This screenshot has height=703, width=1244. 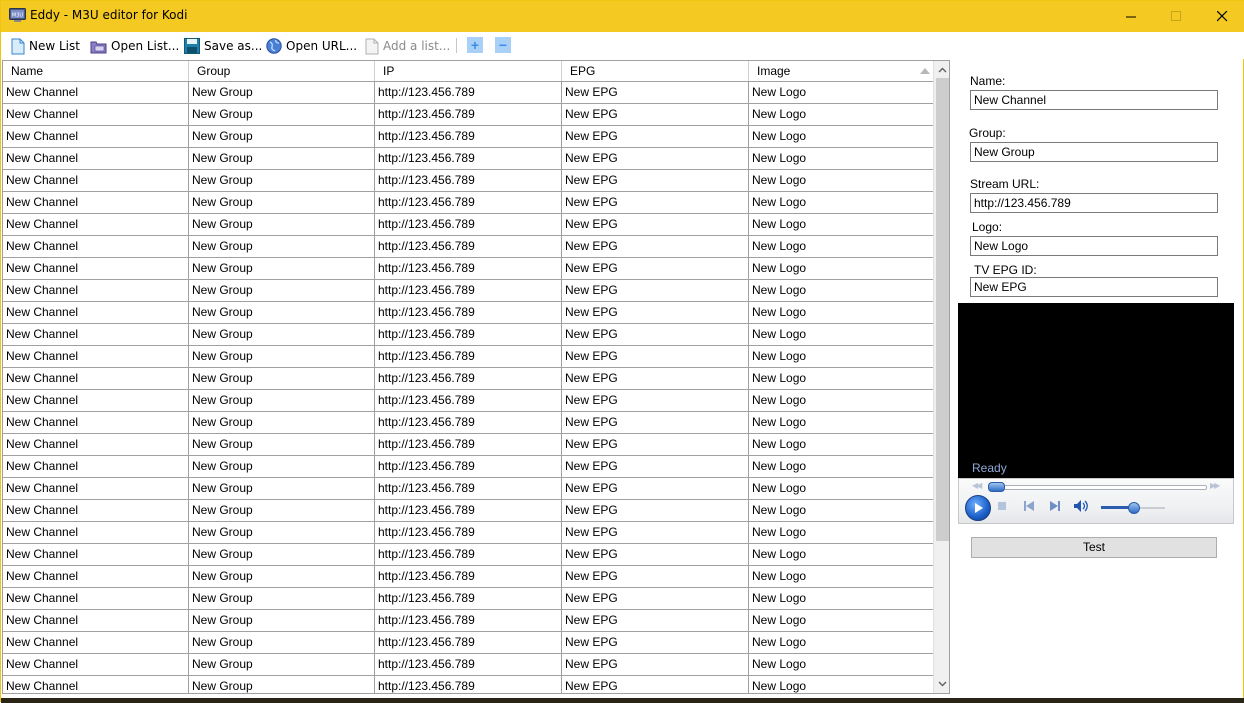 What do you see at coordinates (1094, 287) in the screenshot?
I see `tv-epg-id-field: New EPG` at bounding box center [1094, 287].